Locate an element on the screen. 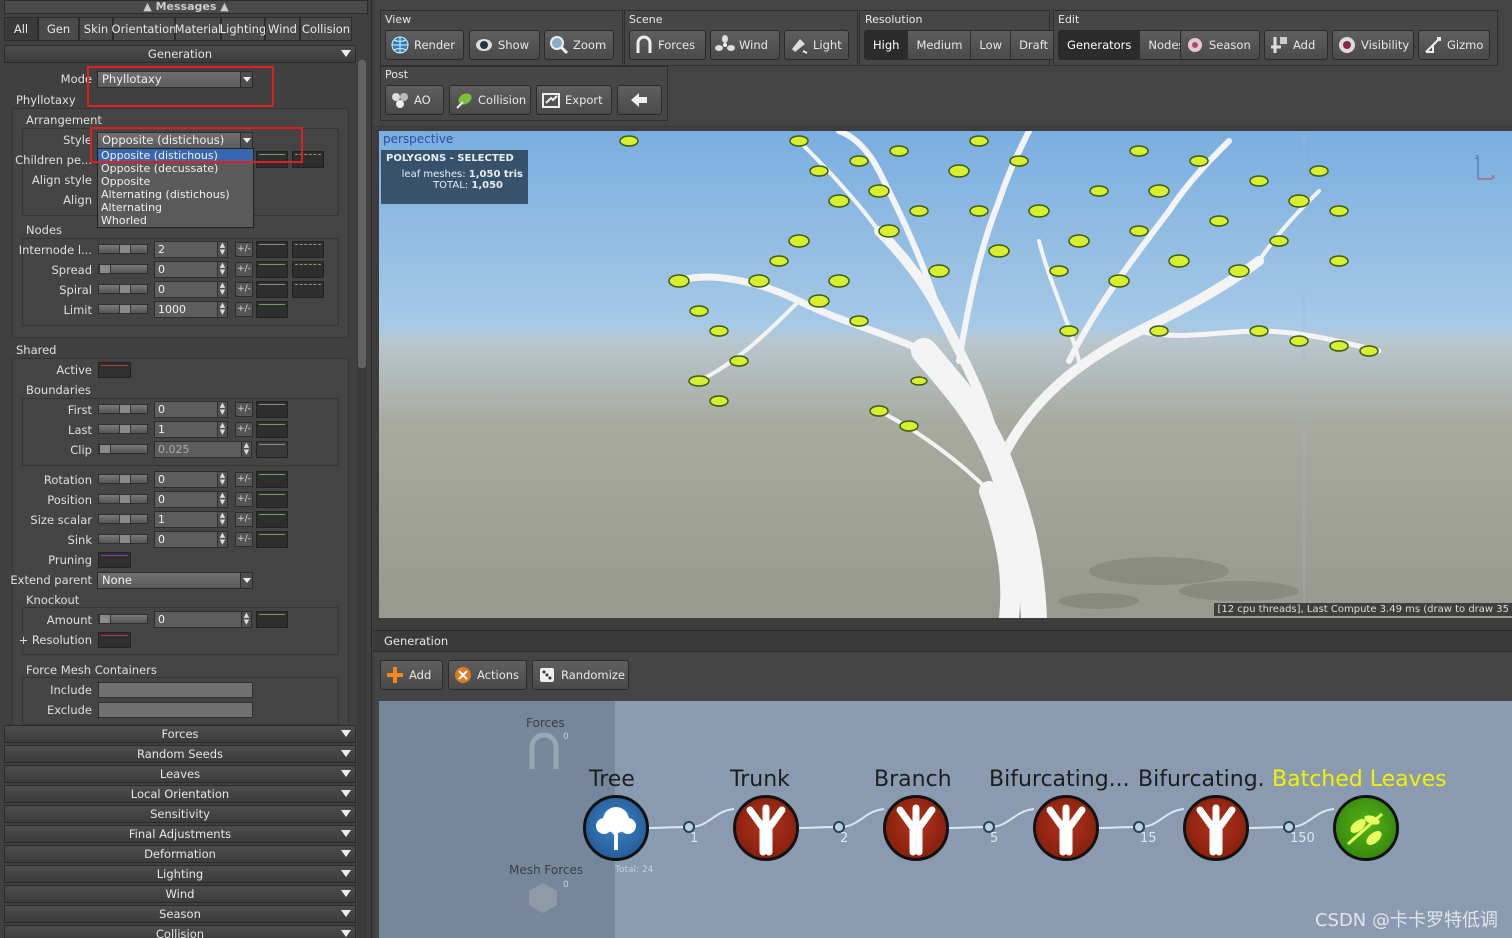 This screenshot has height=938, width=1512. section-final-adjustments: Final Adjustments is located at coordinates (180, 834).